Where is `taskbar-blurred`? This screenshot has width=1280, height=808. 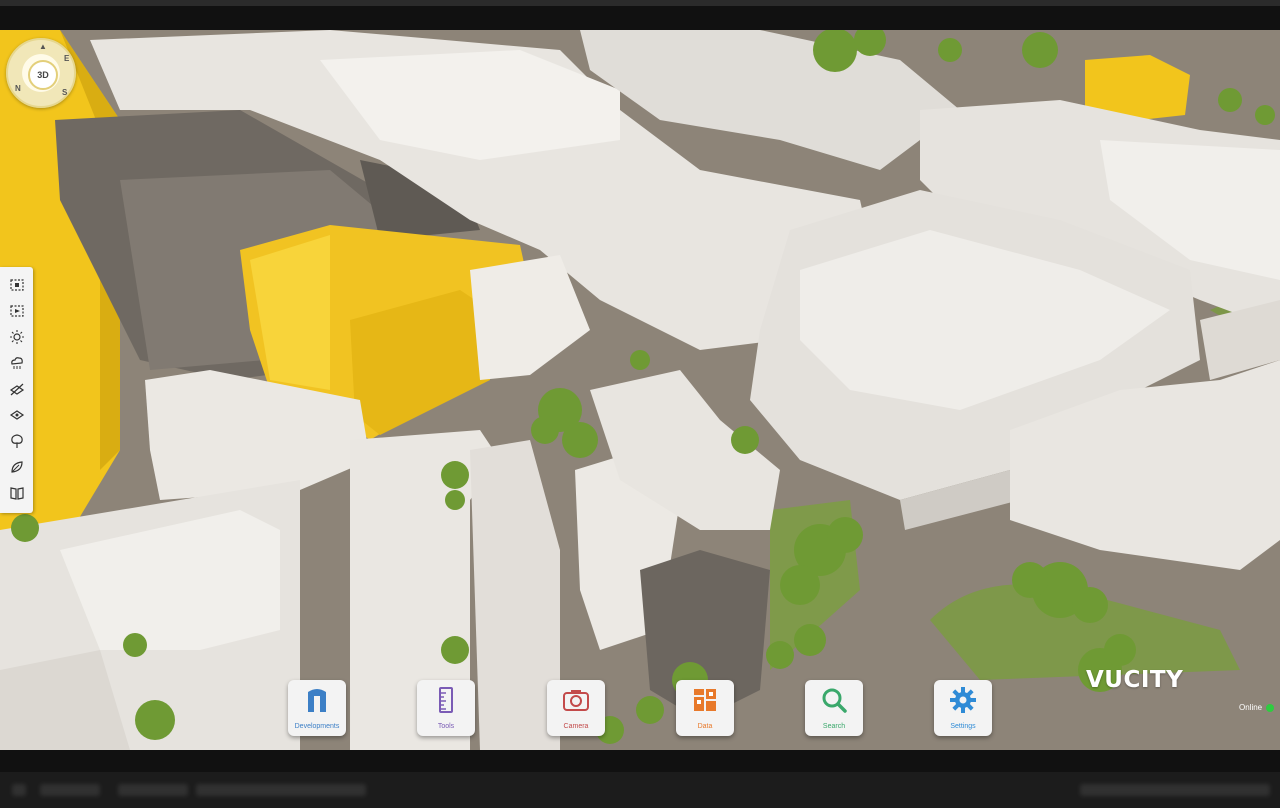 taskbar-blurred is located at coordinates (640, 790).